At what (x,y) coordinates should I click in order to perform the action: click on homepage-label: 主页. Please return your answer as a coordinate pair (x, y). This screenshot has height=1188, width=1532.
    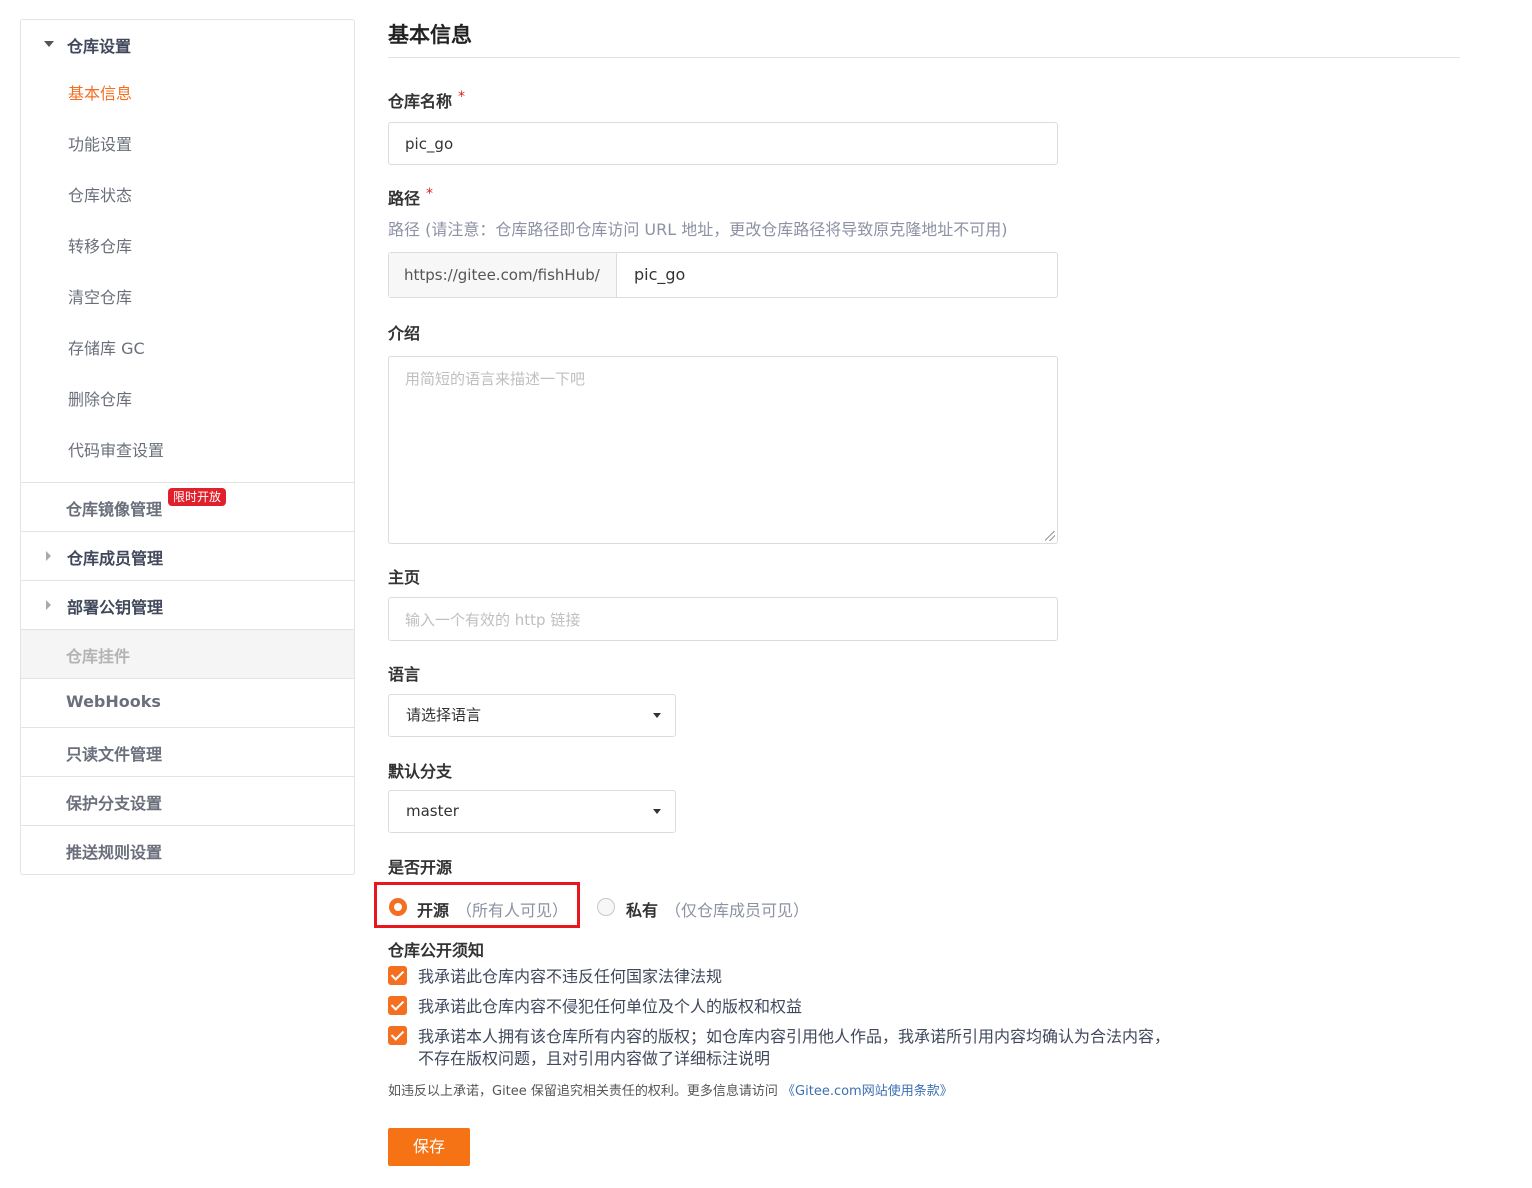
    Looking at the image, I should click on (404, 577).